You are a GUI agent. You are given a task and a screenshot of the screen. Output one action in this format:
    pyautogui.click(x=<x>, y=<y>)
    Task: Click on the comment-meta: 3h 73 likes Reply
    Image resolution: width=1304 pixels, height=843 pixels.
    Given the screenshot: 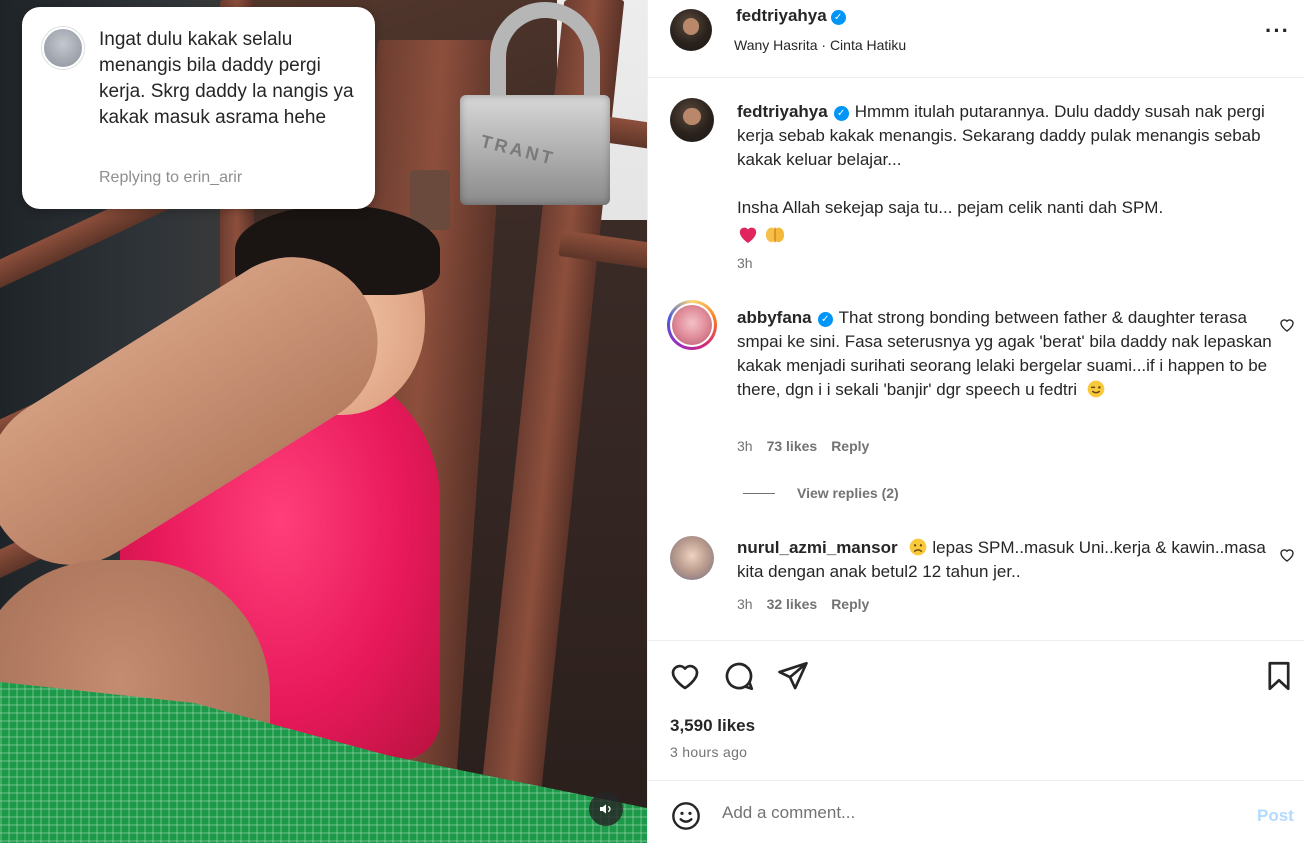 What is the action you would take?
    pyautogui.click(x=810, y=446)
    